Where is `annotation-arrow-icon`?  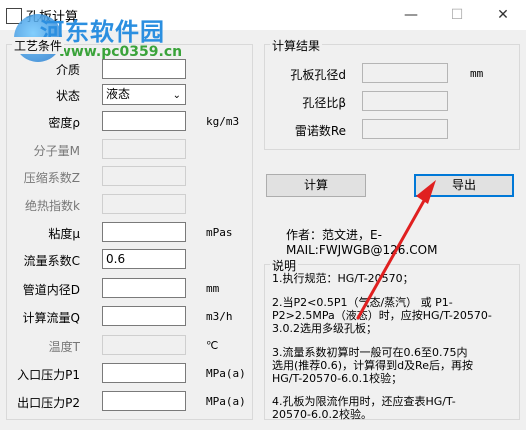 annotation-arrow-icon is located at coordinates (396, 250).